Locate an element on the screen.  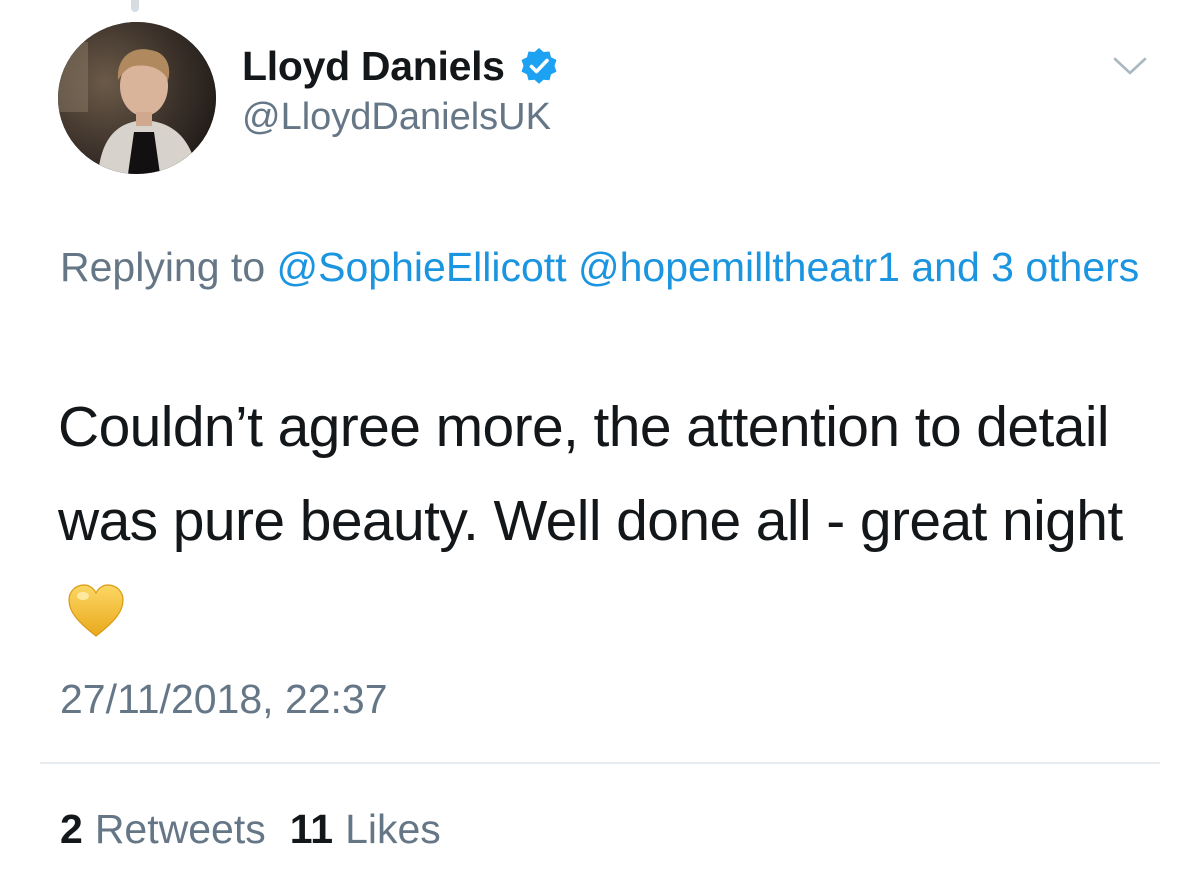
avatar is located at coordinates (137, 98).